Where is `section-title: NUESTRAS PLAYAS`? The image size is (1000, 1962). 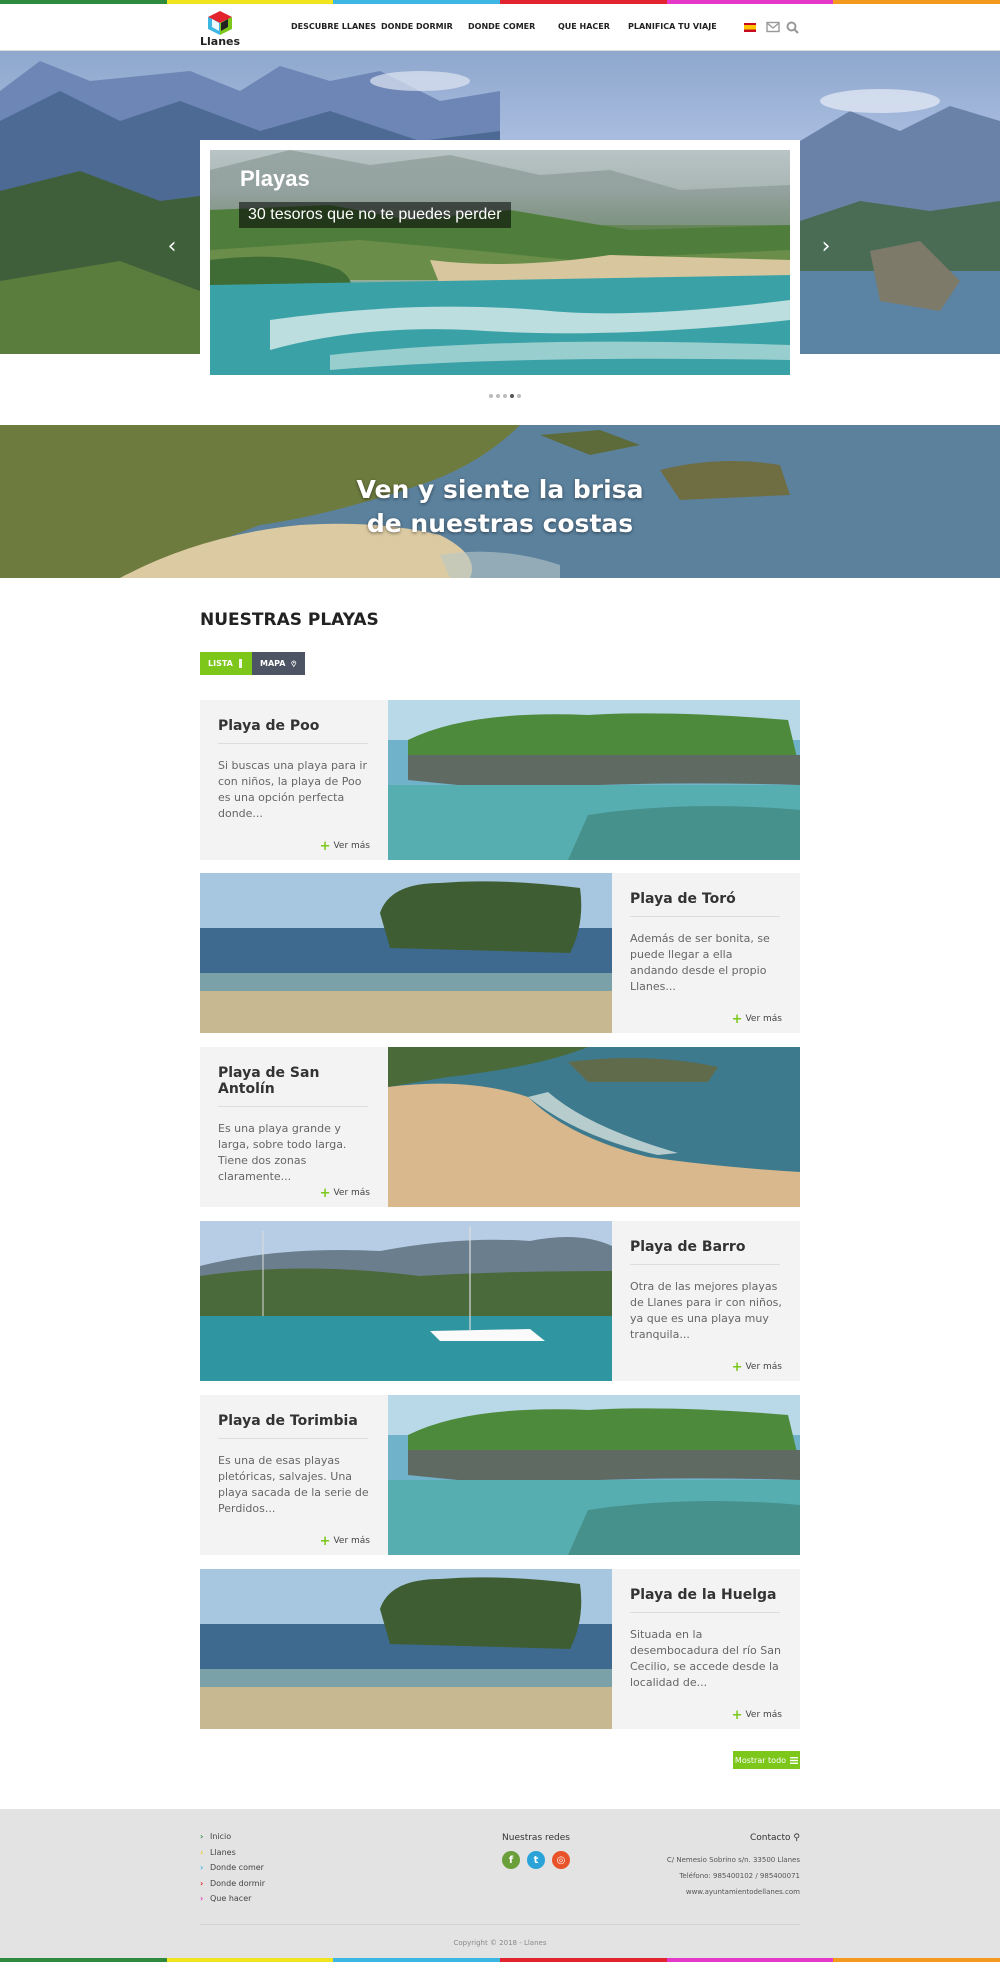 section-title: NUESTRAS PLAYAS is located at coordinates (289, 620).